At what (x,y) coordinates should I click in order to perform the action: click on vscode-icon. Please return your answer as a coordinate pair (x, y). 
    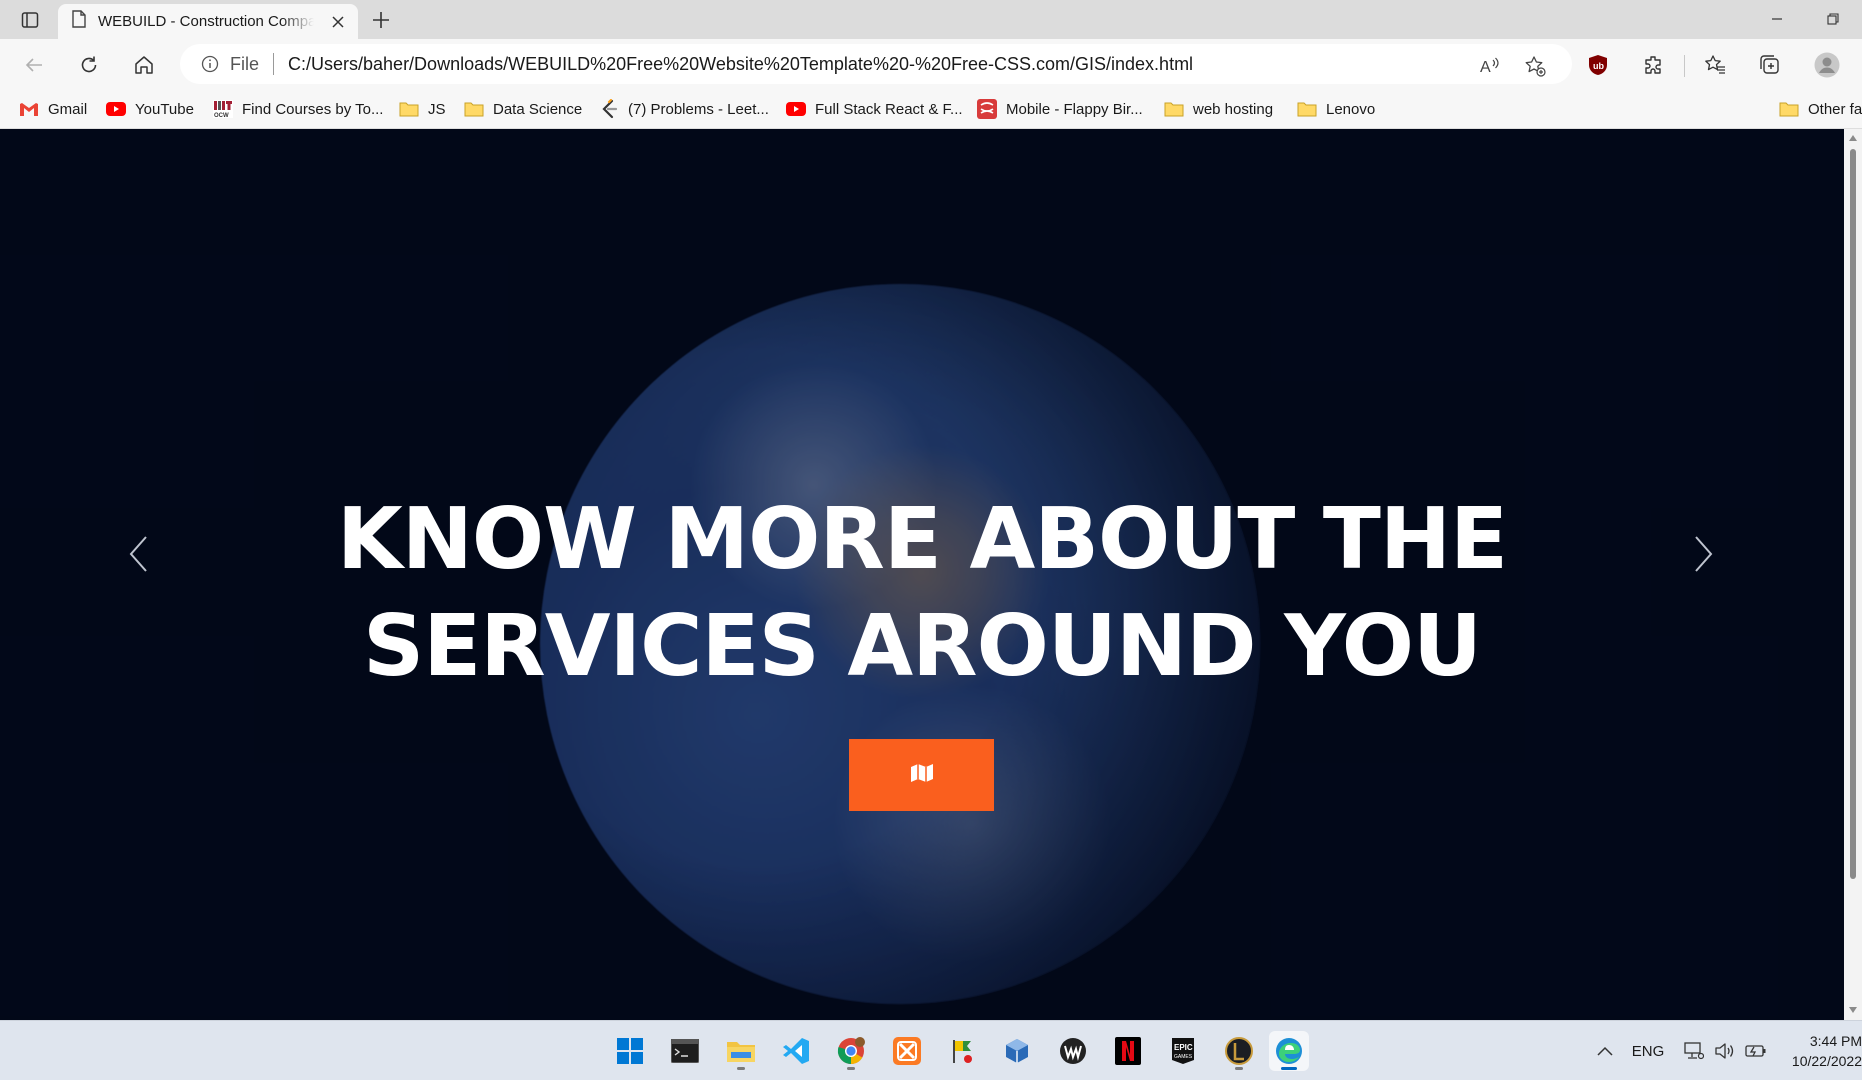
    Looking at the image, I should click on (796, 1051).